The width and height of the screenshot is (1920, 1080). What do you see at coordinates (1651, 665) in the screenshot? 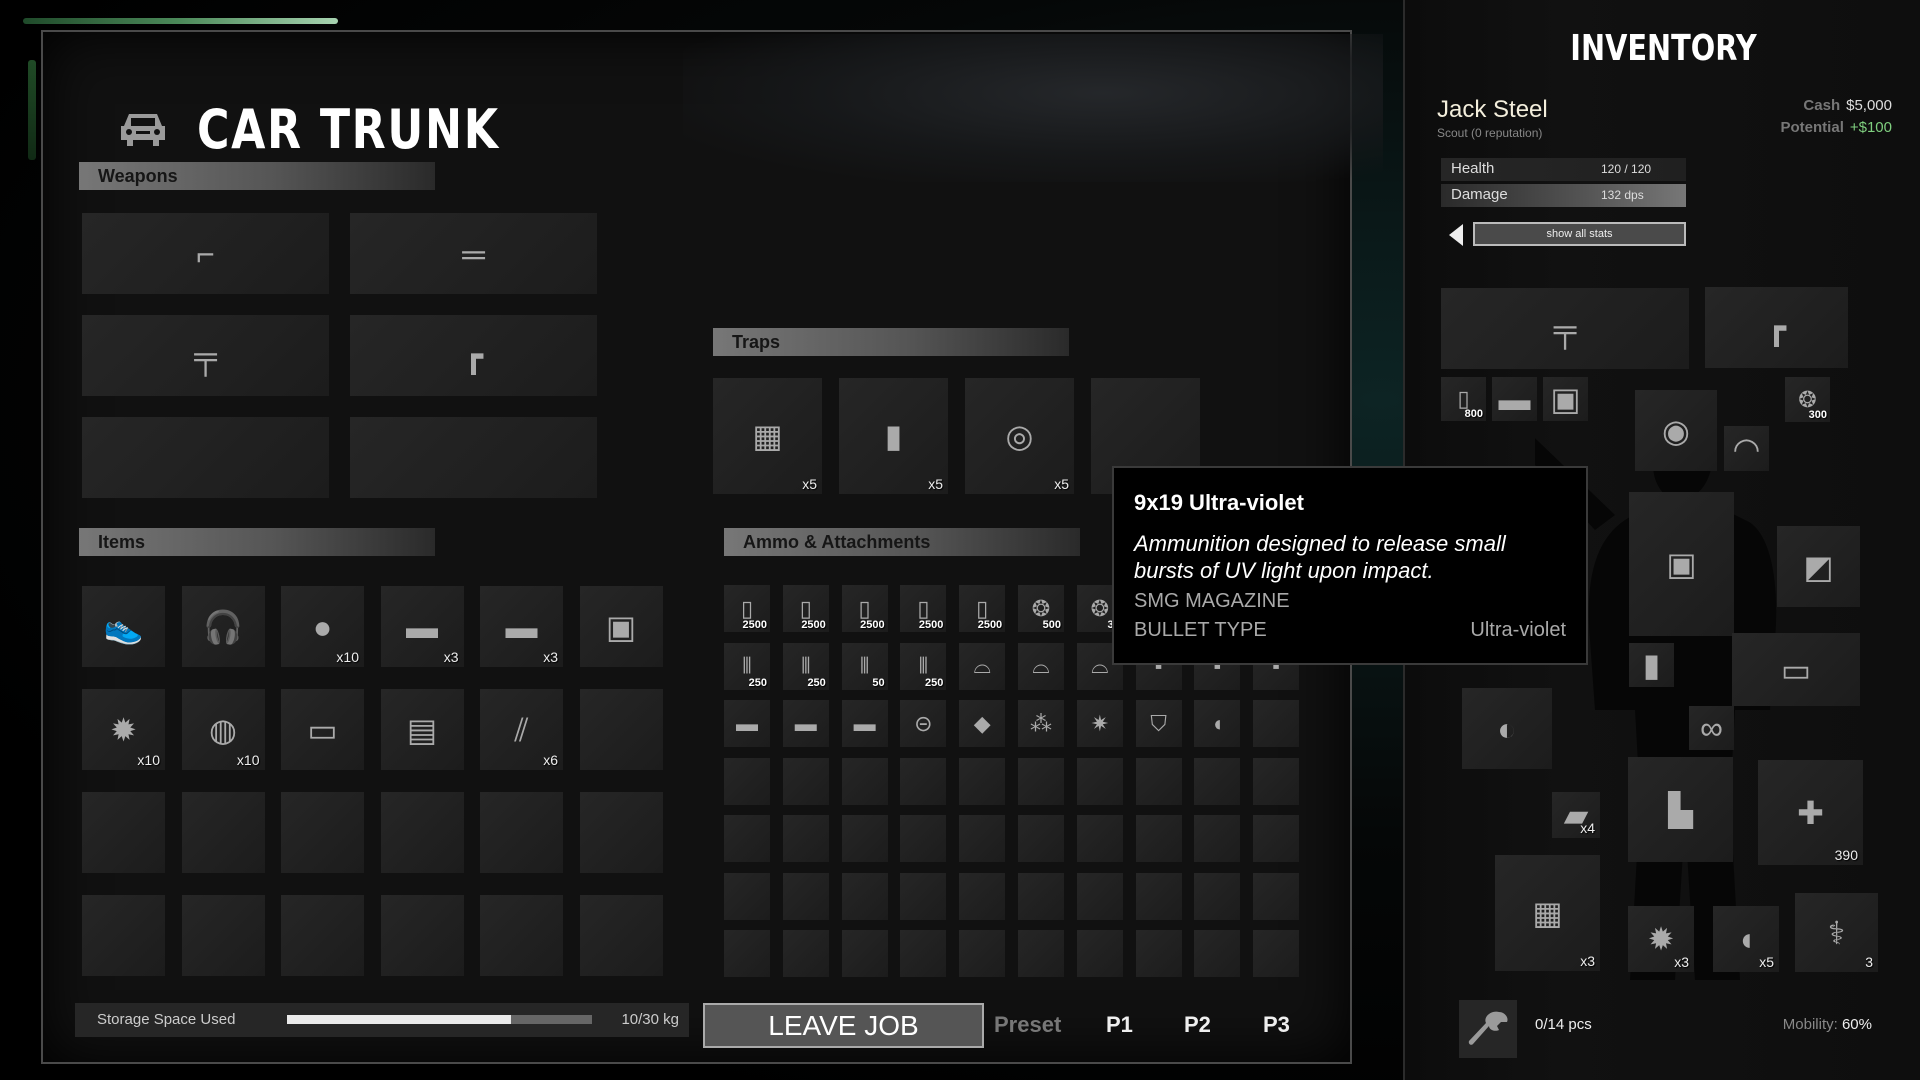
I see `slot-whiskey-bottle: ▮` at bounding box center [1651, 665].